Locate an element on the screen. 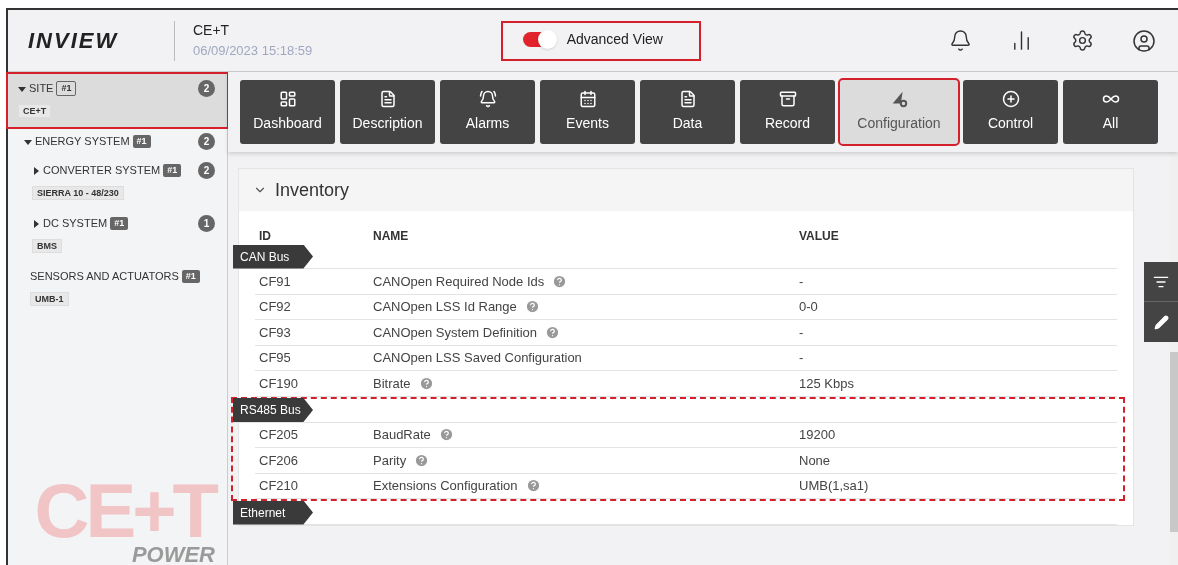 The image size is (1178, 565). tree-label: ENERGY SYSTEM is located at coordinates (82, 142).